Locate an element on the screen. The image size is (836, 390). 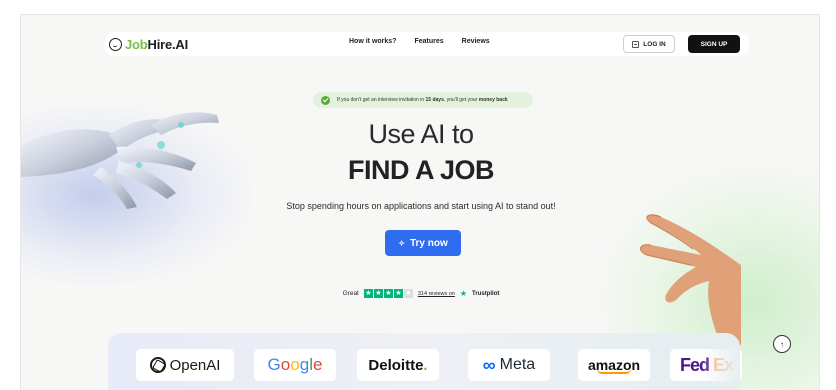
nav-link-how-it-works: How it works? is located at coordinates (372, 41).